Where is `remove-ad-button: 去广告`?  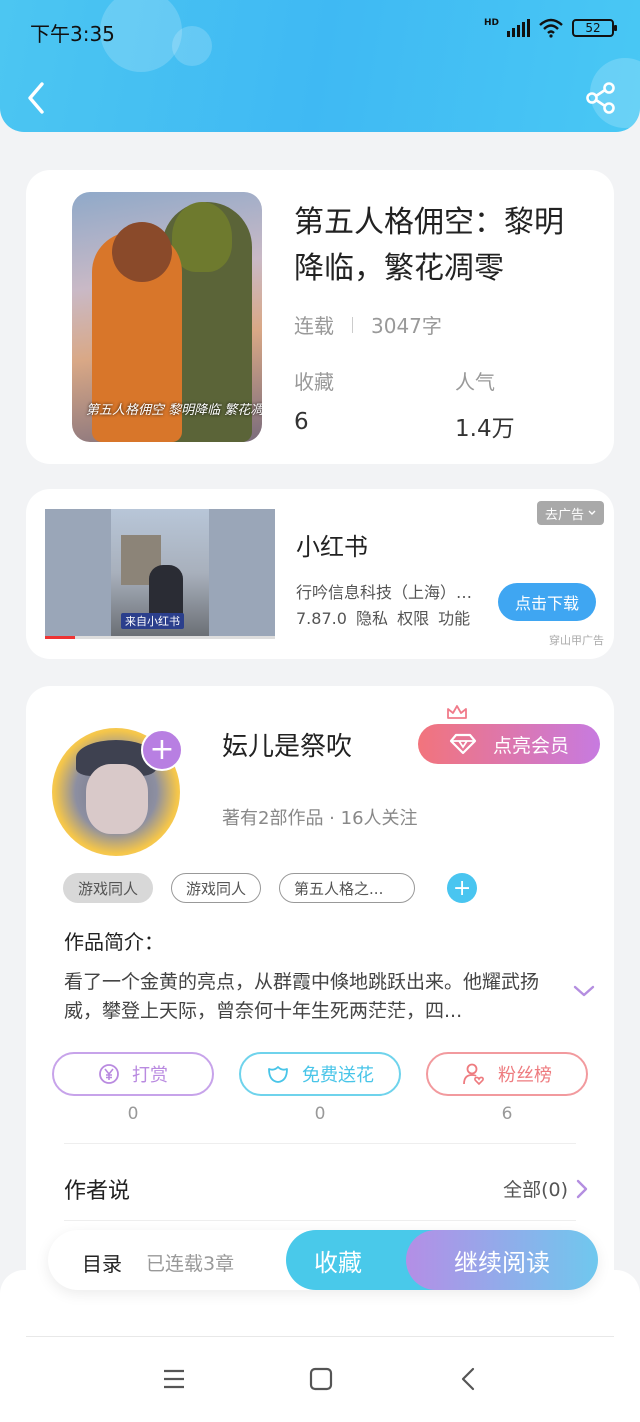 remove-ad-button: 去广告 is located at coordinates (570, 513).